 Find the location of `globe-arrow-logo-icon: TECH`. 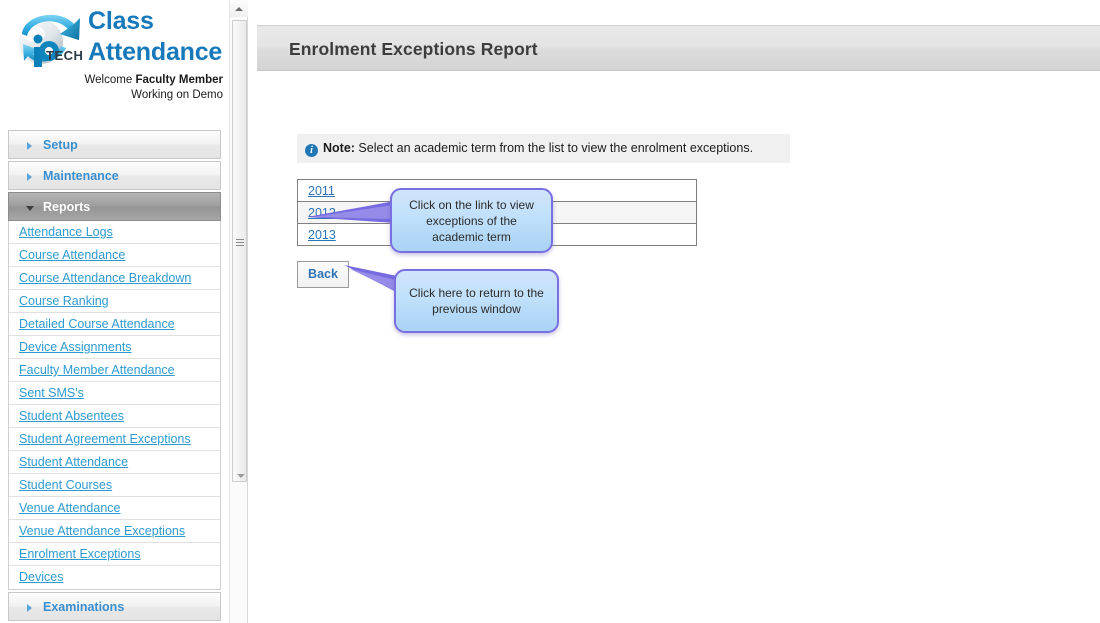

globe-arrow-logo-icon: TECH is located at coordinates (50, 39).